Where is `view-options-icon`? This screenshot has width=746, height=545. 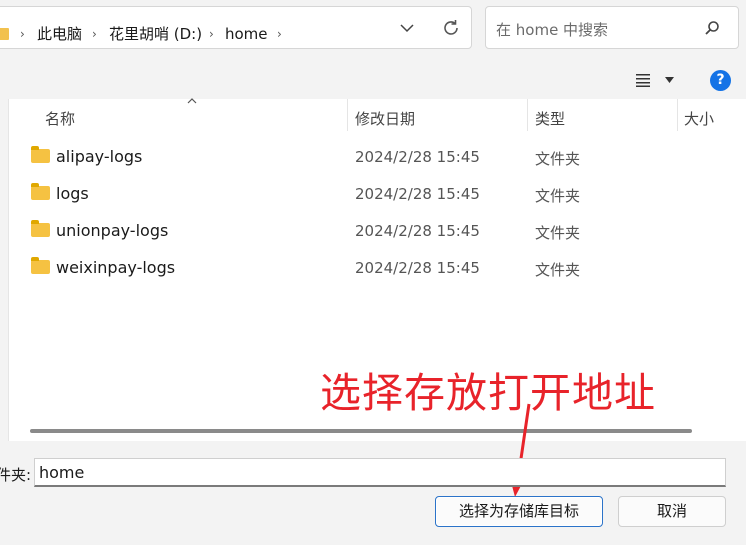 view-options-icon is located at coordinates (644, 80).